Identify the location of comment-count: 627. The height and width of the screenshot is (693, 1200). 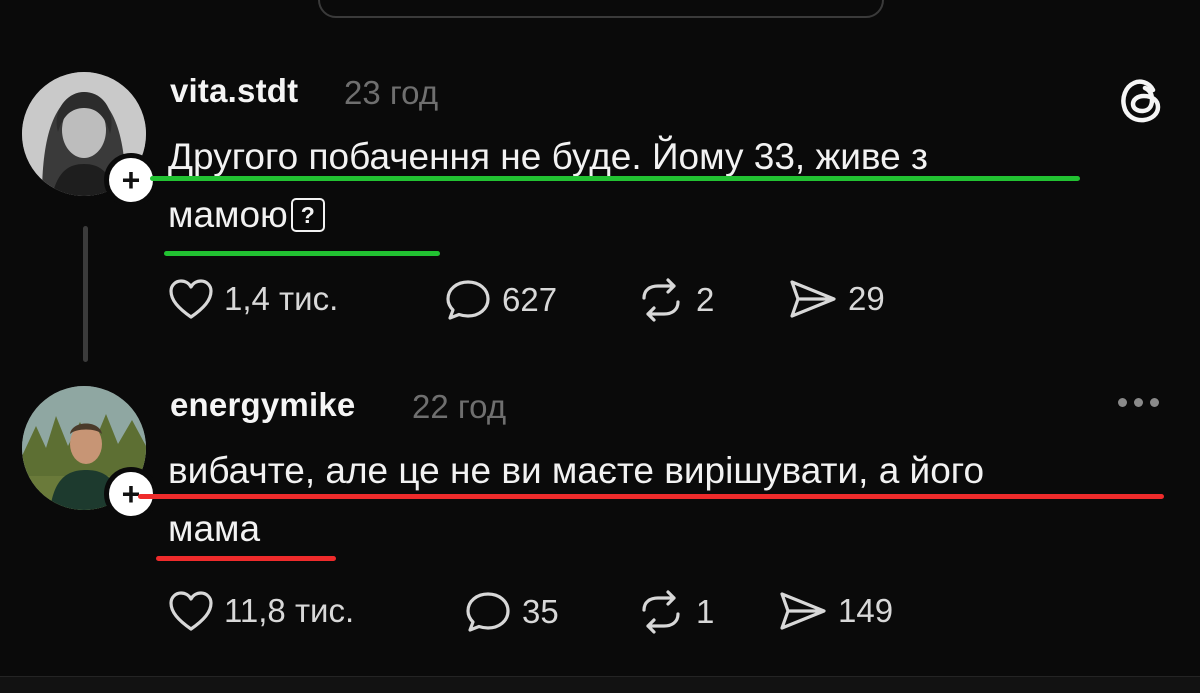
(530, 299).